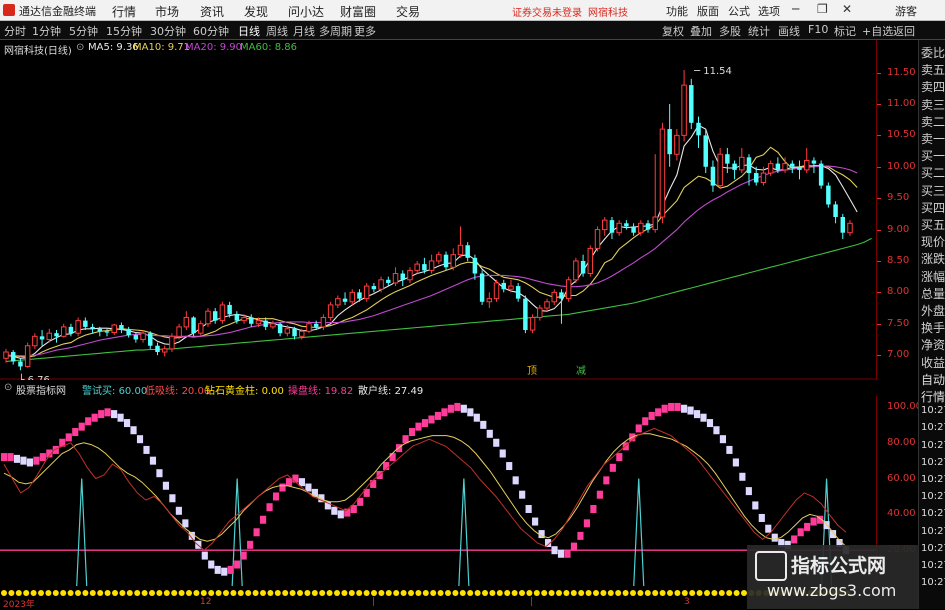  What do you see at coordinates (335, 31) in the screenshot?
I see `period-multi: 多周期` at bounding box center [335, 31].